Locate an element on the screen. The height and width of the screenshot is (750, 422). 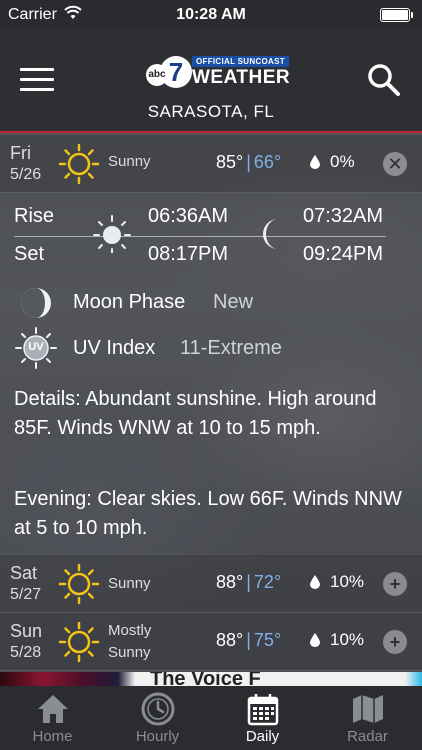
tab-bar: Home Hourly Daily Radar is located at coordinates (211, 718).